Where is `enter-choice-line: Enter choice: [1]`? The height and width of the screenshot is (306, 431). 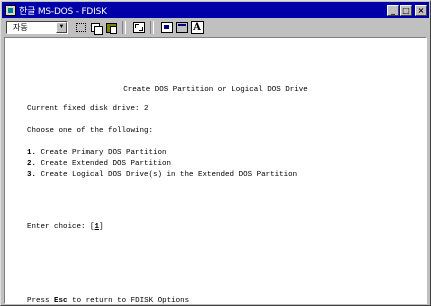 enter-choice-line: Enter choice: [1] is located at coordinates (65, 227).